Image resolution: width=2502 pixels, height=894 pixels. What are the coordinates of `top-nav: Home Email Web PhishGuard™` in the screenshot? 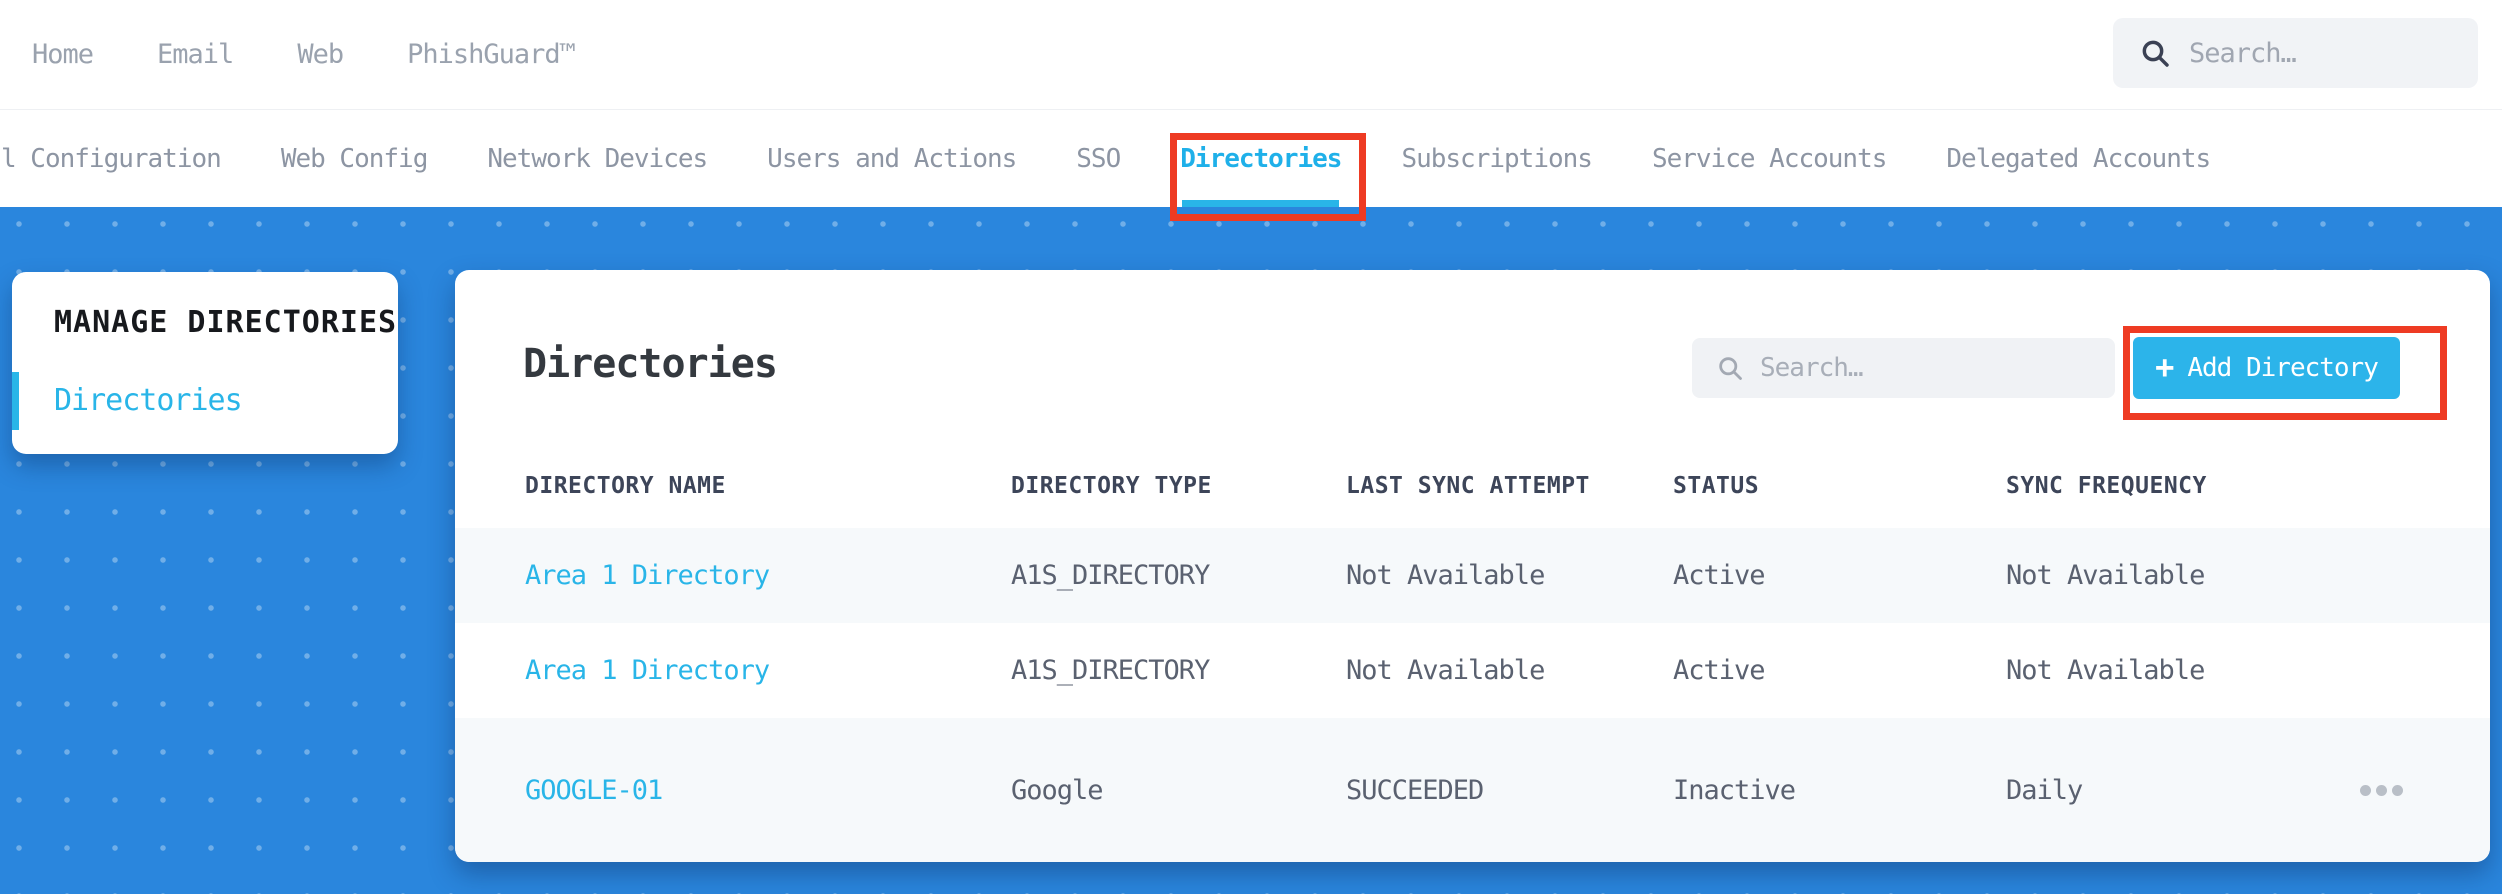 It's located at (1251, 55).